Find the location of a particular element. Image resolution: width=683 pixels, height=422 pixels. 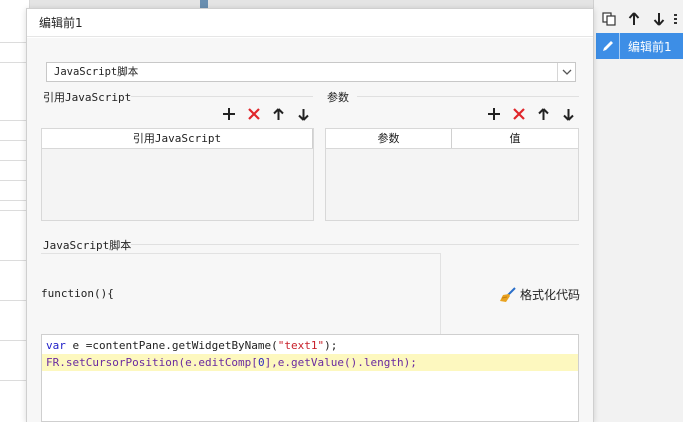

event-item-selected: 编辑前1 is located at coordinates (639, 46).